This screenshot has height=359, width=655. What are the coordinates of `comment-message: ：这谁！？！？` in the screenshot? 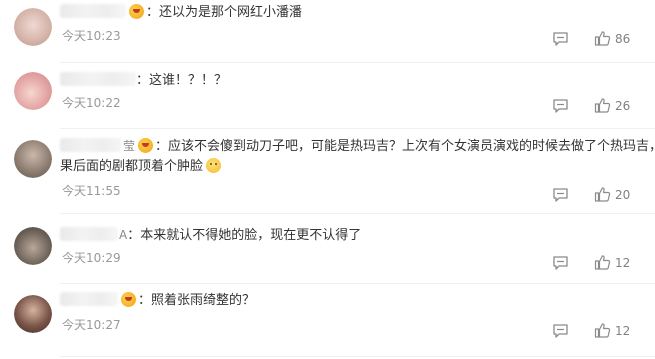 It's located at (182, 80).